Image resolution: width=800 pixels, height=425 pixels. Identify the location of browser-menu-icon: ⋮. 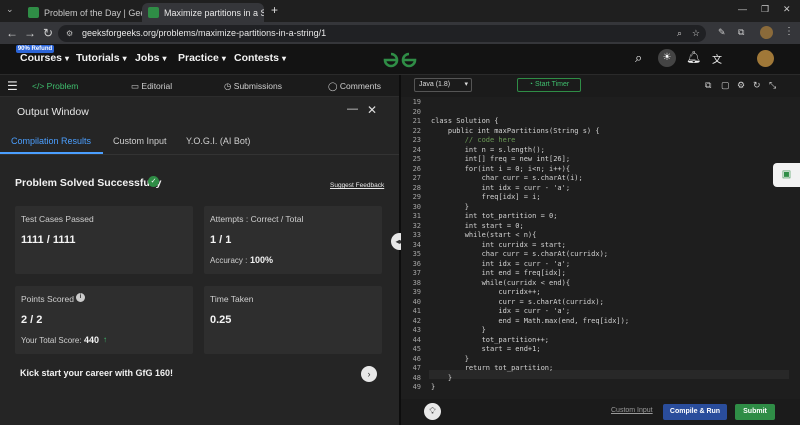
(789, 31).